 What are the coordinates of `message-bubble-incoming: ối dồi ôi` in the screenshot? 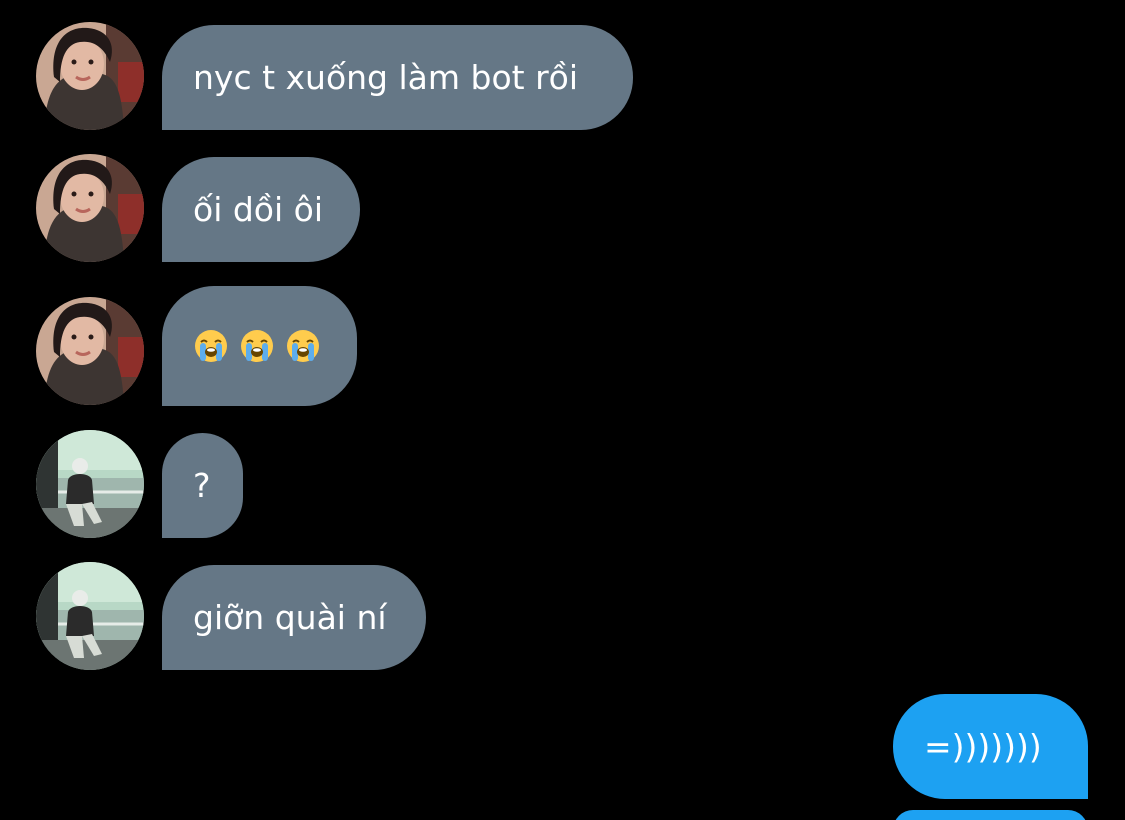 It's located at (261, 209).